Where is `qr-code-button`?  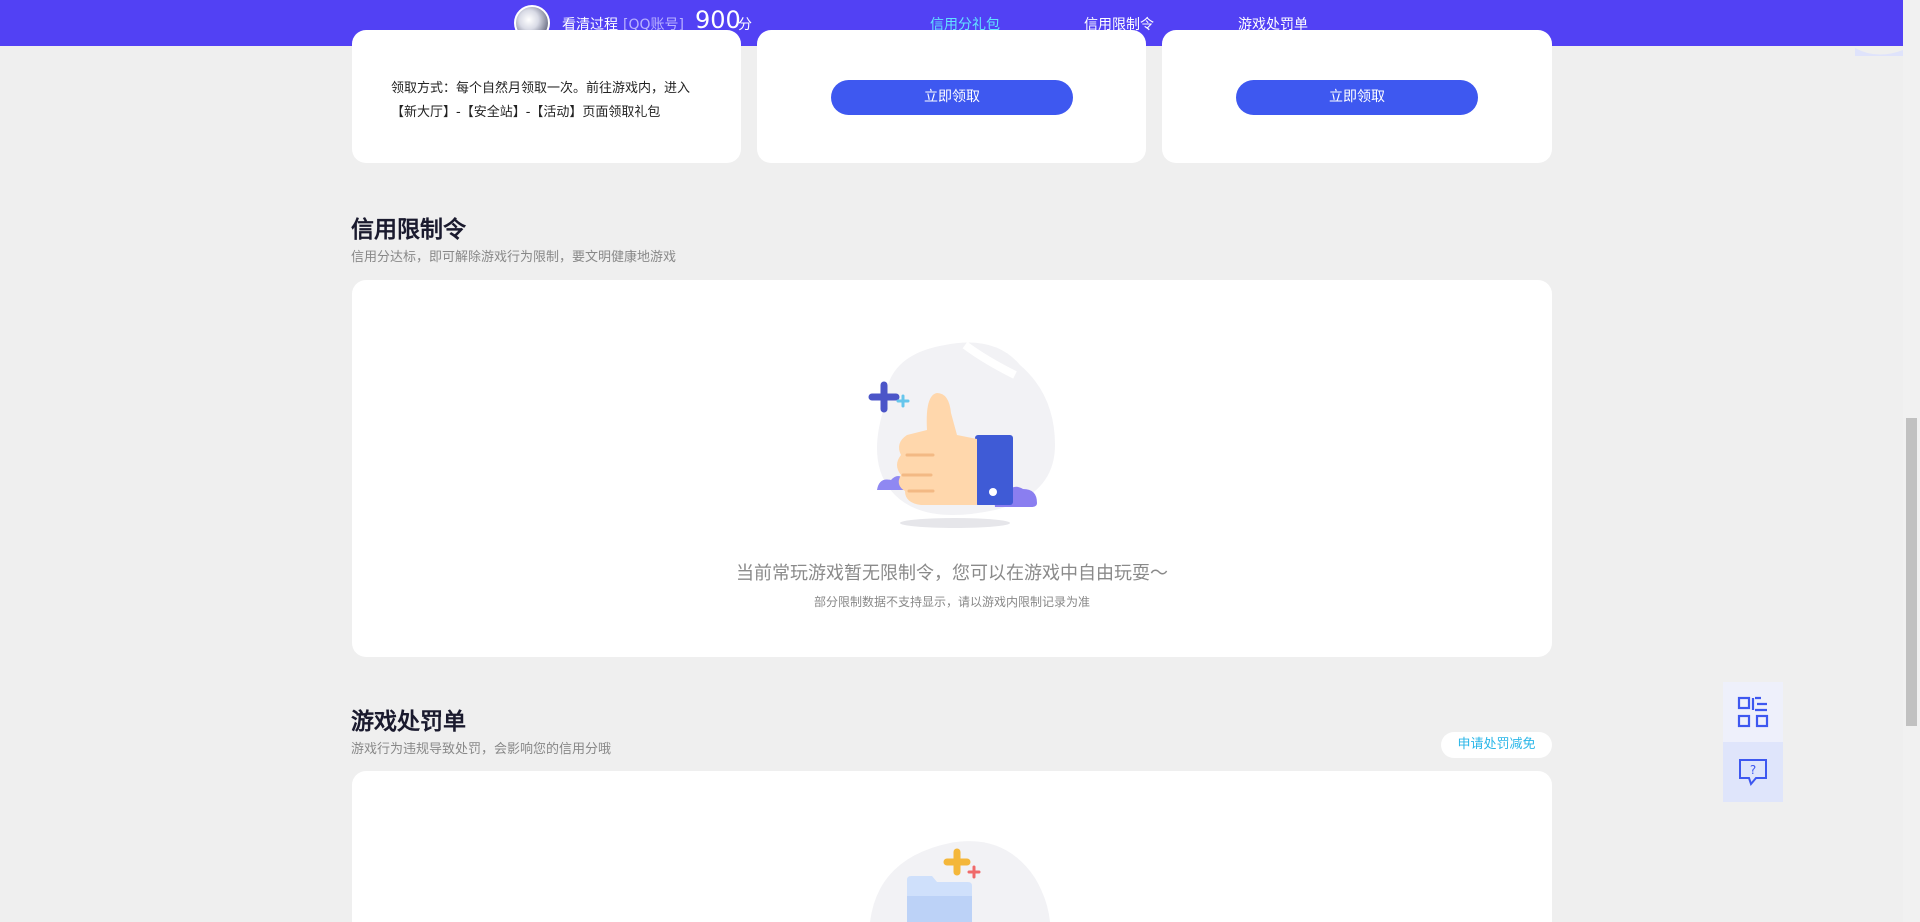 qr-code-button is located at coordinates (1753, 712).